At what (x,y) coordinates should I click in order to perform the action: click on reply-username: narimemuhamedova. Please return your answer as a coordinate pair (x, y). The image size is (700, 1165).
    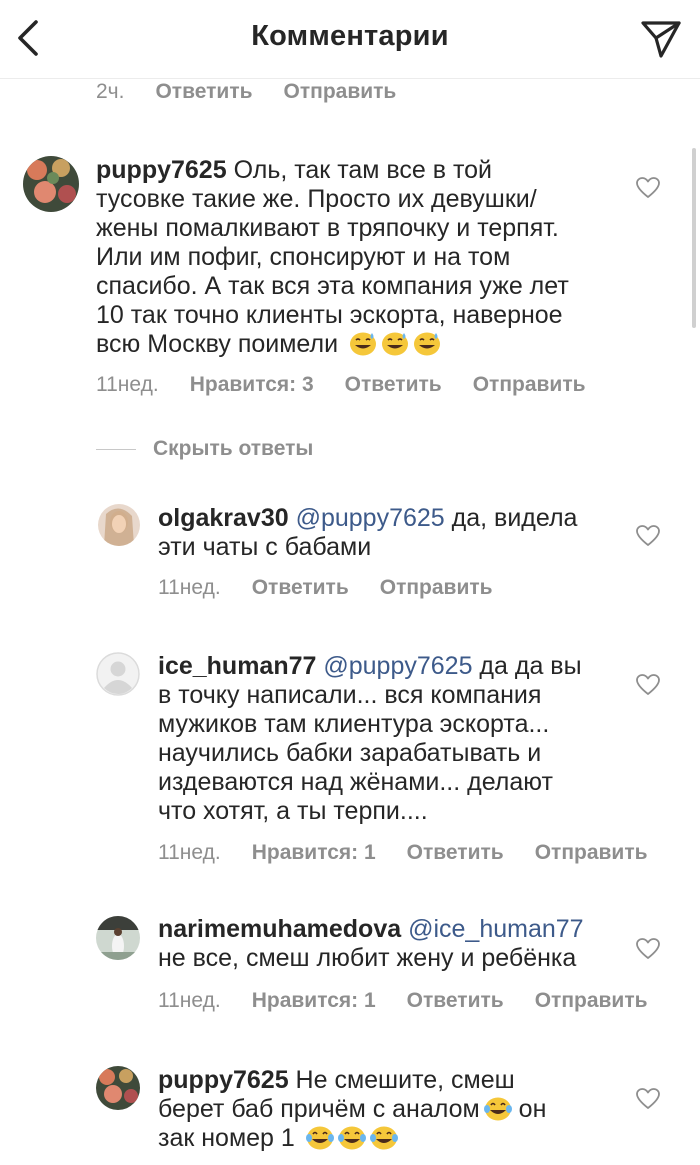
    Looking at the image, I should click on (279, 929).